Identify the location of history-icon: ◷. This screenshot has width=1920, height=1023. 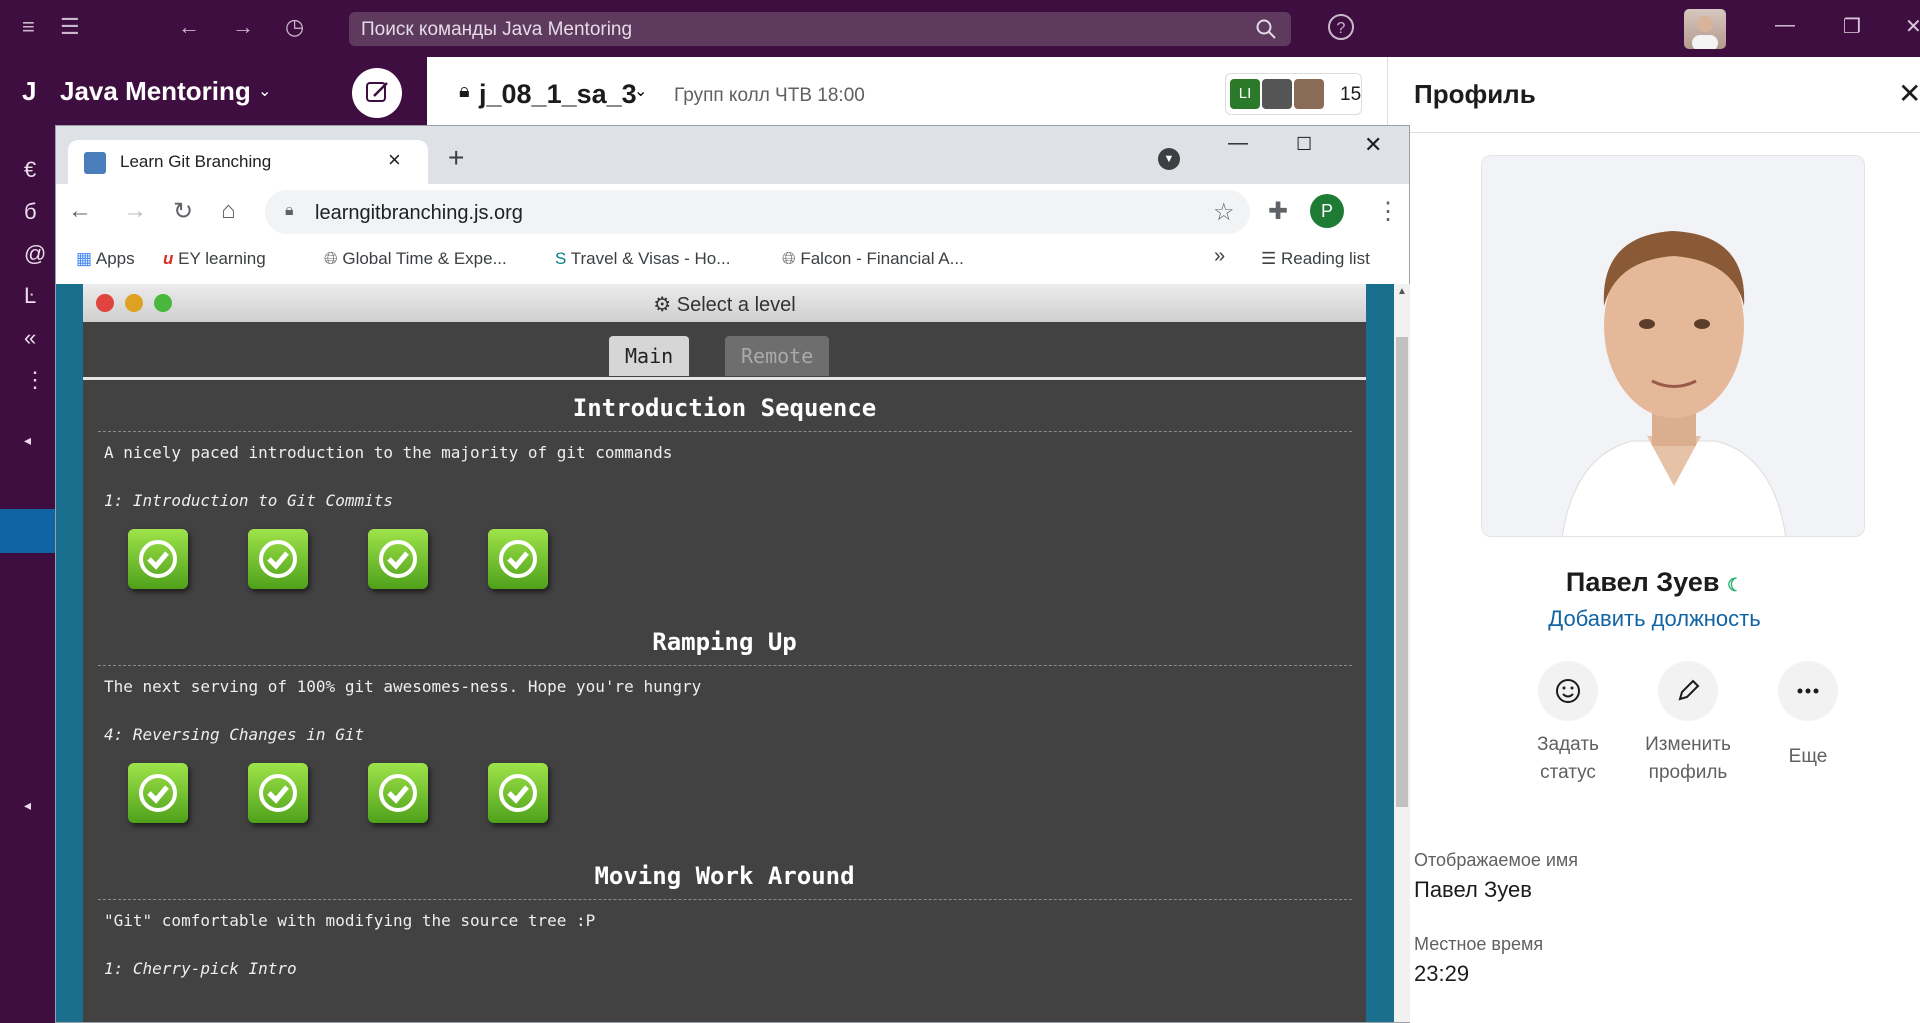
(294, 27).